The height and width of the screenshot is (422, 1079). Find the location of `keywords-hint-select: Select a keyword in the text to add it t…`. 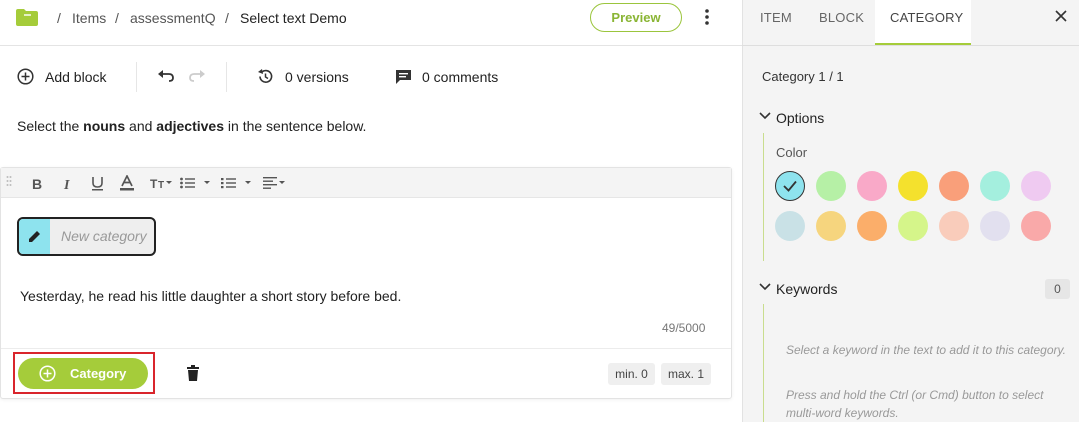

keywords-hint-select: Select a keyword in the text to add it t… is located at coordinates (926, 350).